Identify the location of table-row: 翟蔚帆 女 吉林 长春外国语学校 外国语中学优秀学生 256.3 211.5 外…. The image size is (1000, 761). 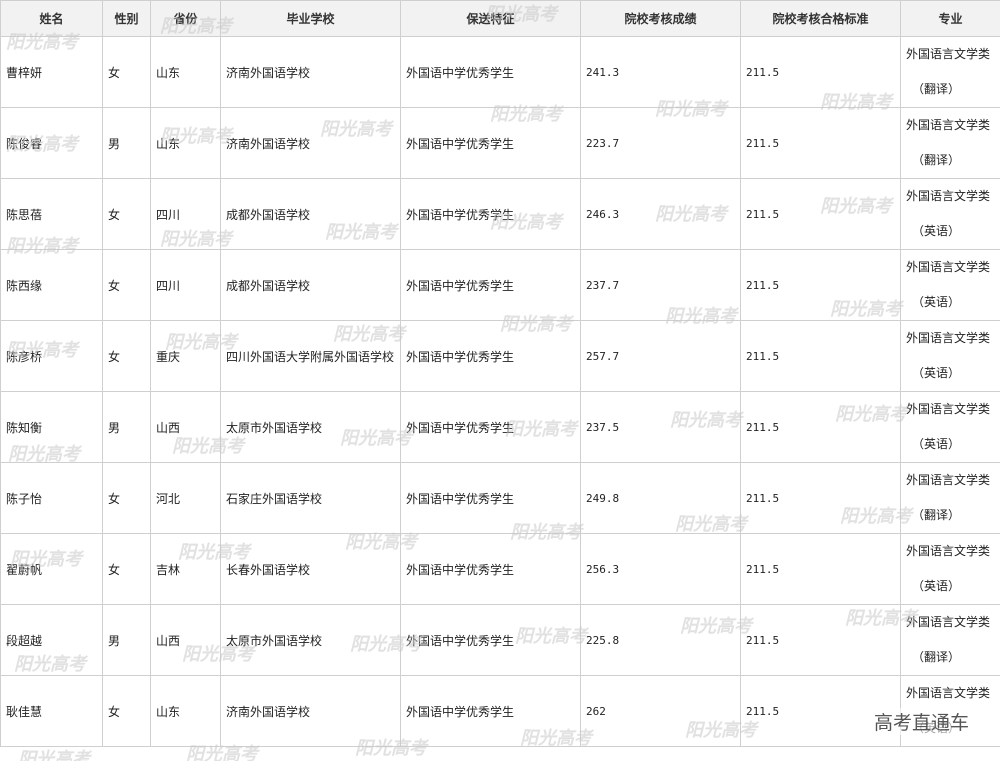
(500, 569).